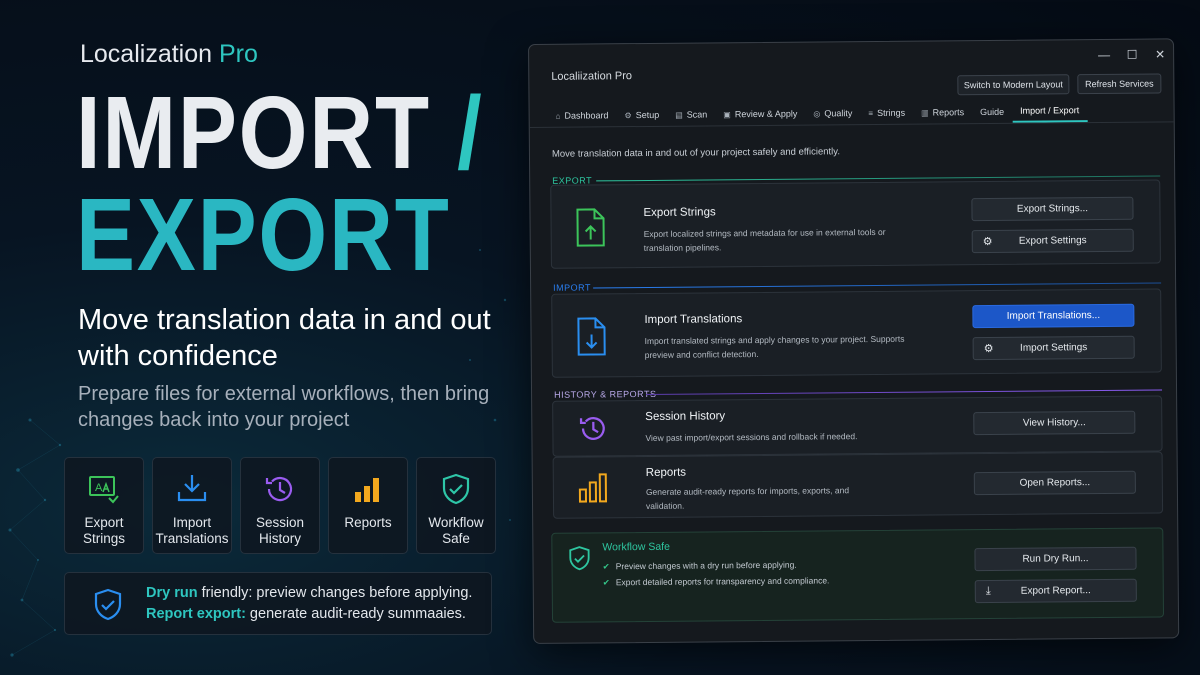 The width and height of the screenshot is (1200, 675). Describe the element at coordinates (368, 522) in the screenshot. I see `feature-label: Reports` at that location.